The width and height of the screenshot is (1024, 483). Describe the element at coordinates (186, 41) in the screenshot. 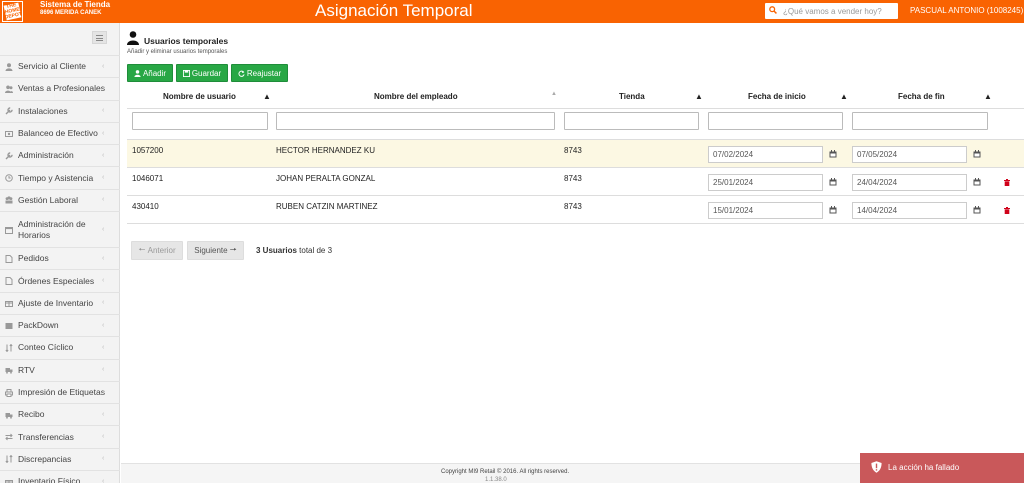

I see `section-title: Usuarios temporales` at that location.